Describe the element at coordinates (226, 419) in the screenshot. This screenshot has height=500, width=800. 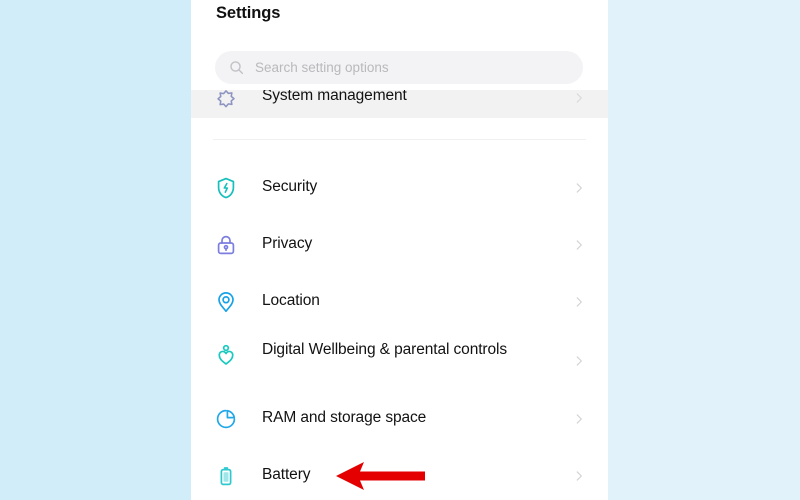
I see `pie-chart-icon` at that location.